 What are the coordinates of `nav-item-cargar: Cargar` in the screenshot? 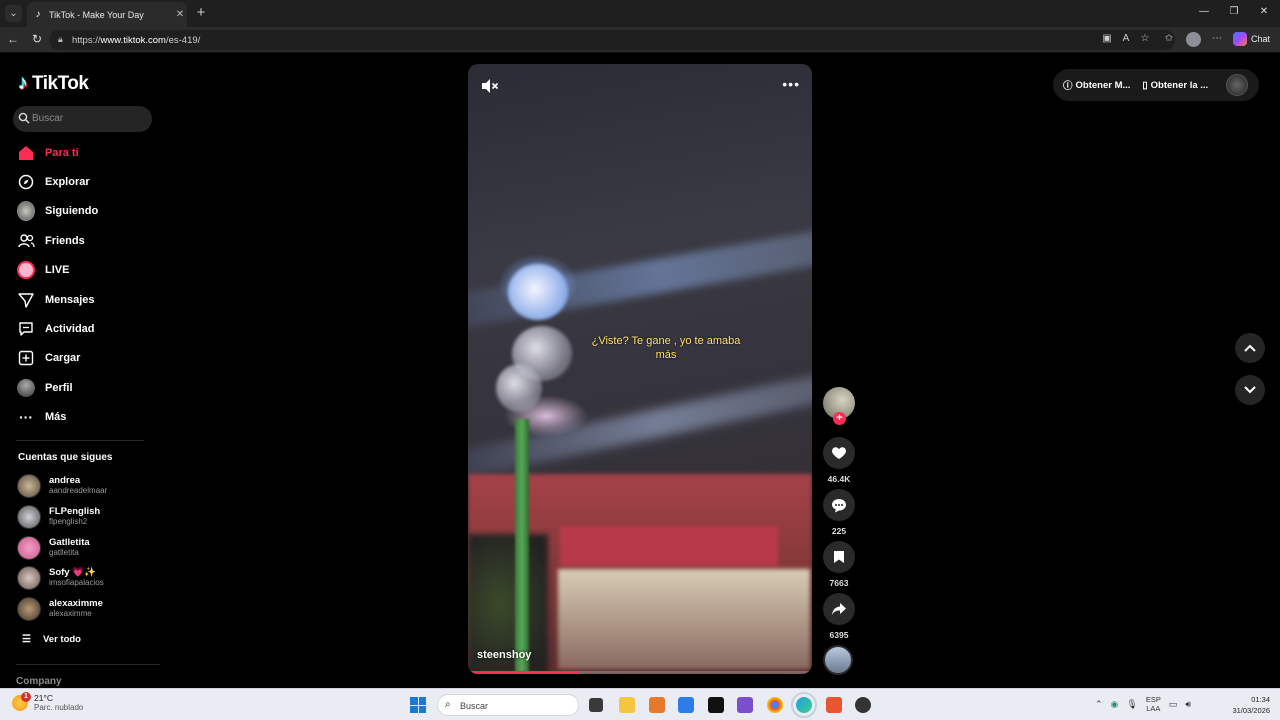 It's located at (48, 358).